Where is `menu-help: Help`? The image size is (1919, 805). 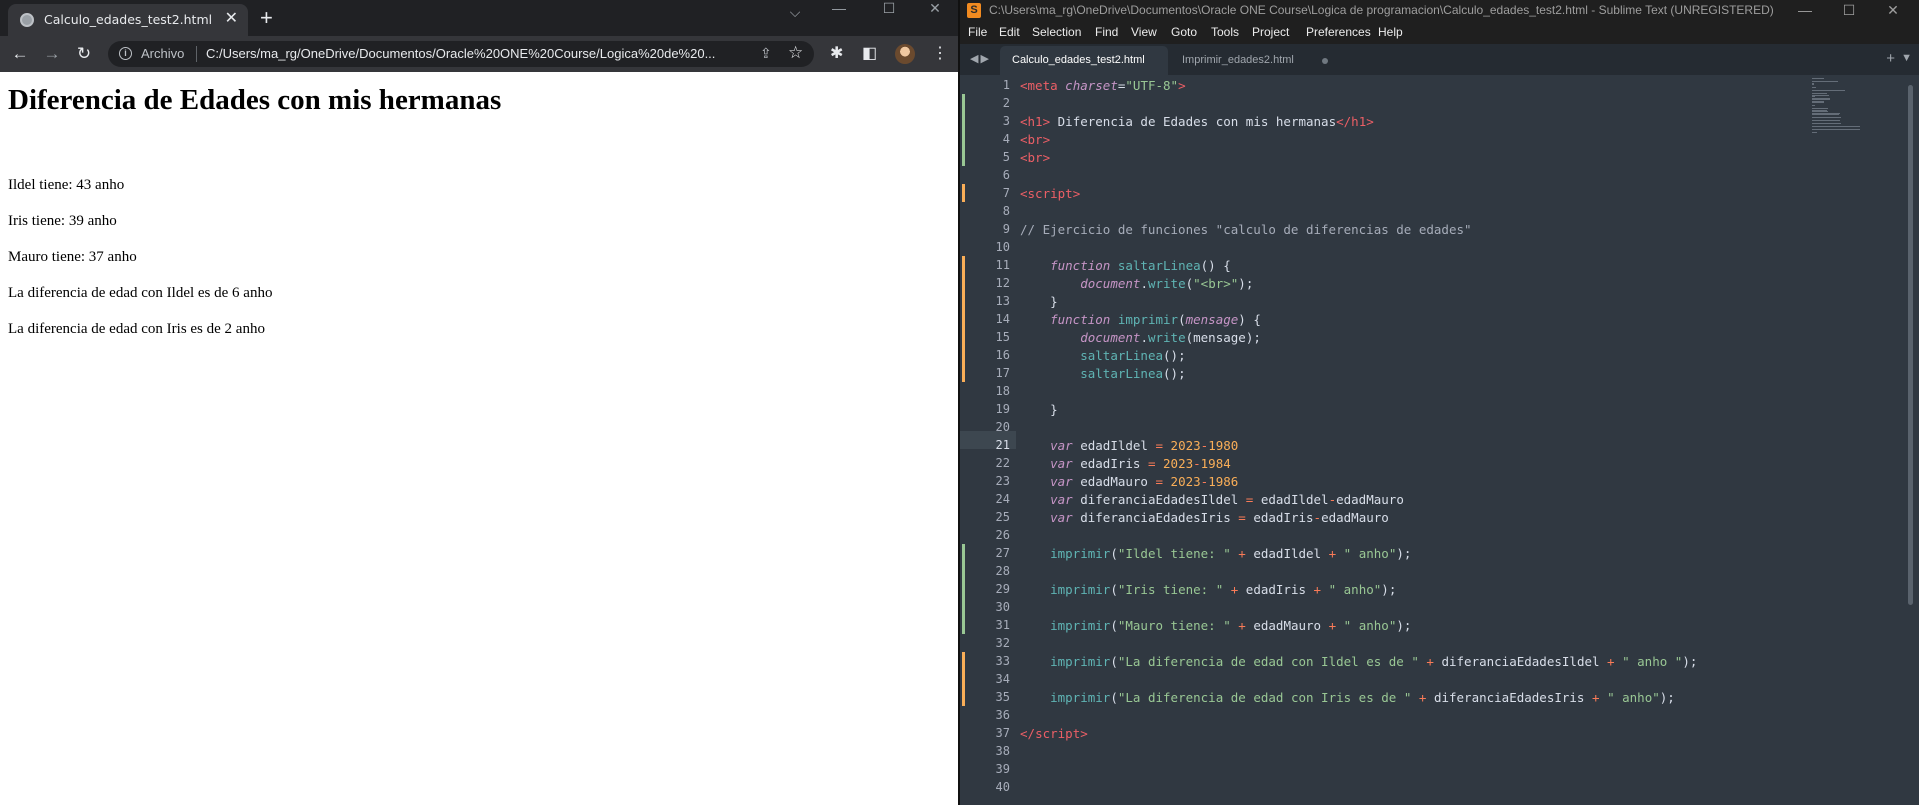
menu-help: Help is located at coordinates (1390, 32).